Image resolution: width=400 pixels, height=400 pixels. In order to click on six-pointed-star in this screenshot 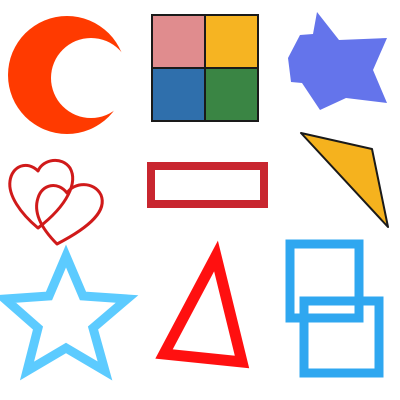, I will do `click(337, 61)`.